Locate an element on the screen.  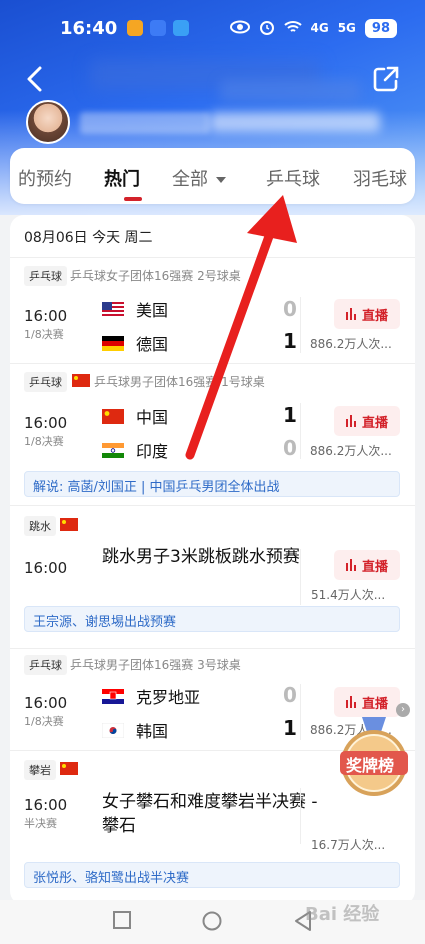
usa-flag is located at coordinates (113, 309).